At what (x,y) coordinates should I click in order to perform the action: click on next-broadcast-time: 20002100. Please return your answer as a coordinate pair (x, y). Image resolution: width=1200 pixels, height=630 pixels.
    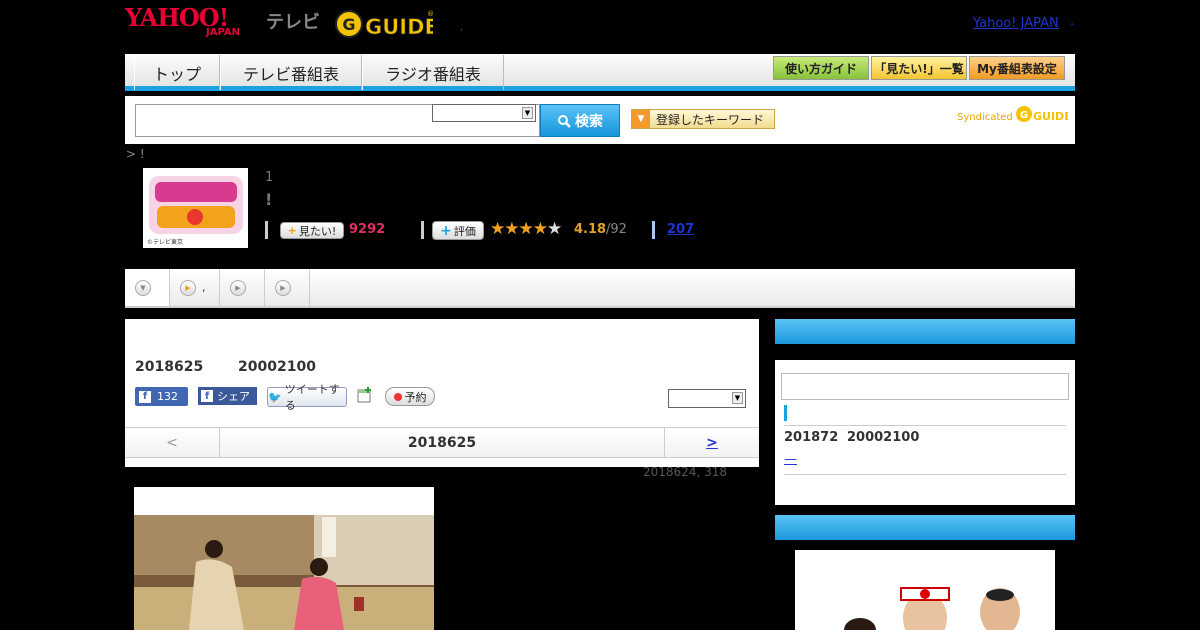
    Looking at the image, I should click on (883, 437).